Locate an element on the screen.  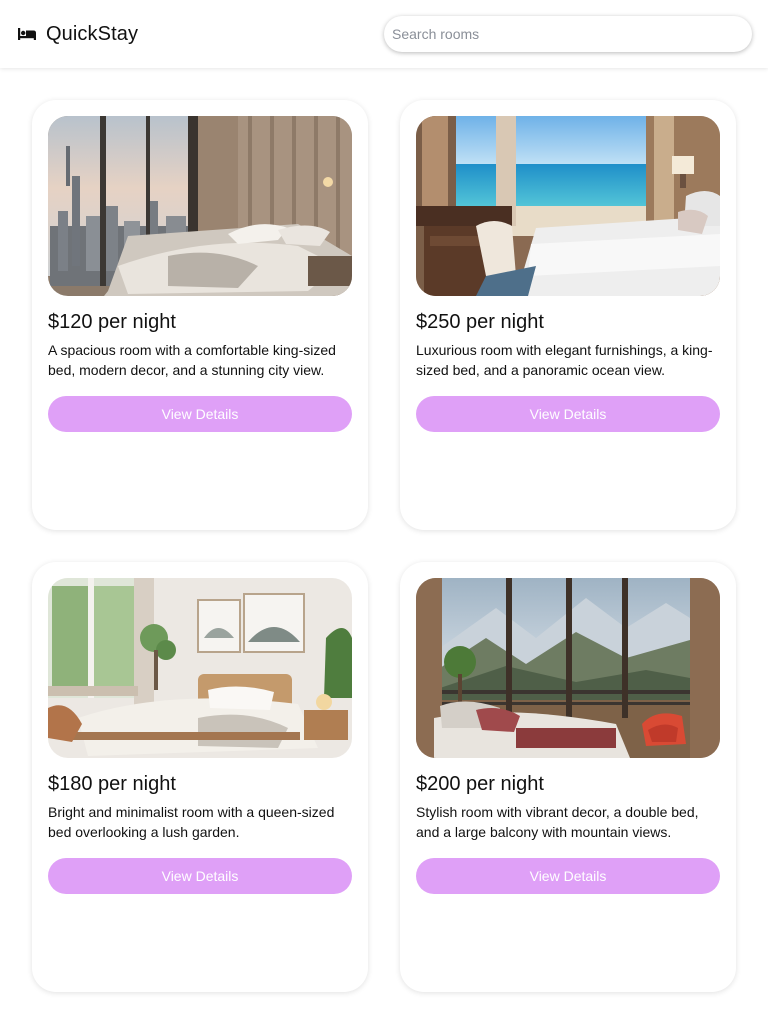
top-app-bar: QuickStay is located at coordinates (384, 34).